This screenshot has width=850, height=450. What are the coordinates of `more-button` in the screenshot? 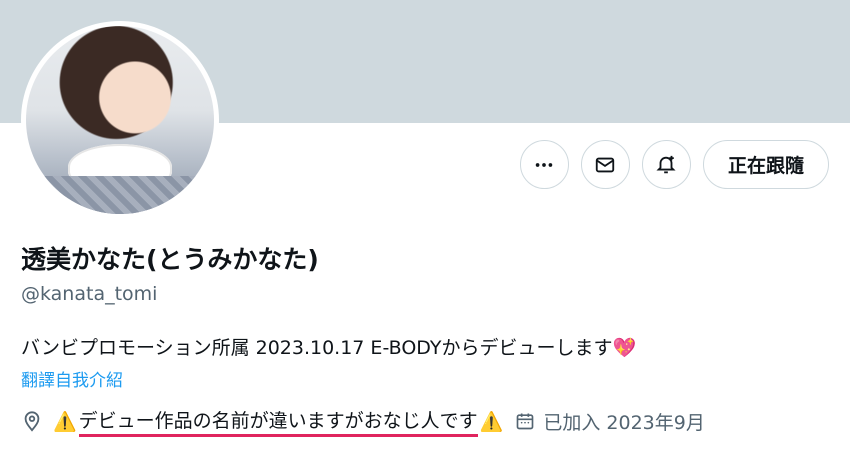 It's located at (544, 164).